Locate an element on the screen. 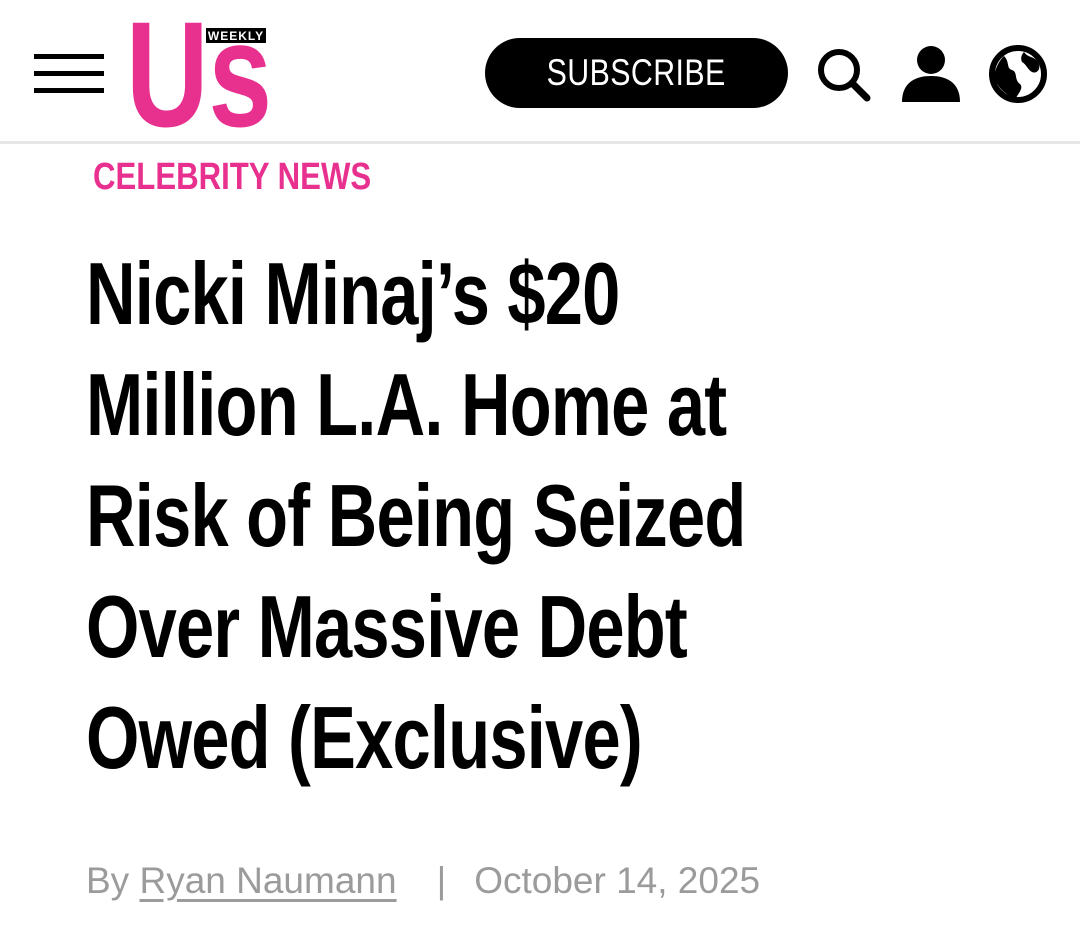 The width and height of the screenshot is (1080, 932). globe-icon is located at coordinates (1018, 74).